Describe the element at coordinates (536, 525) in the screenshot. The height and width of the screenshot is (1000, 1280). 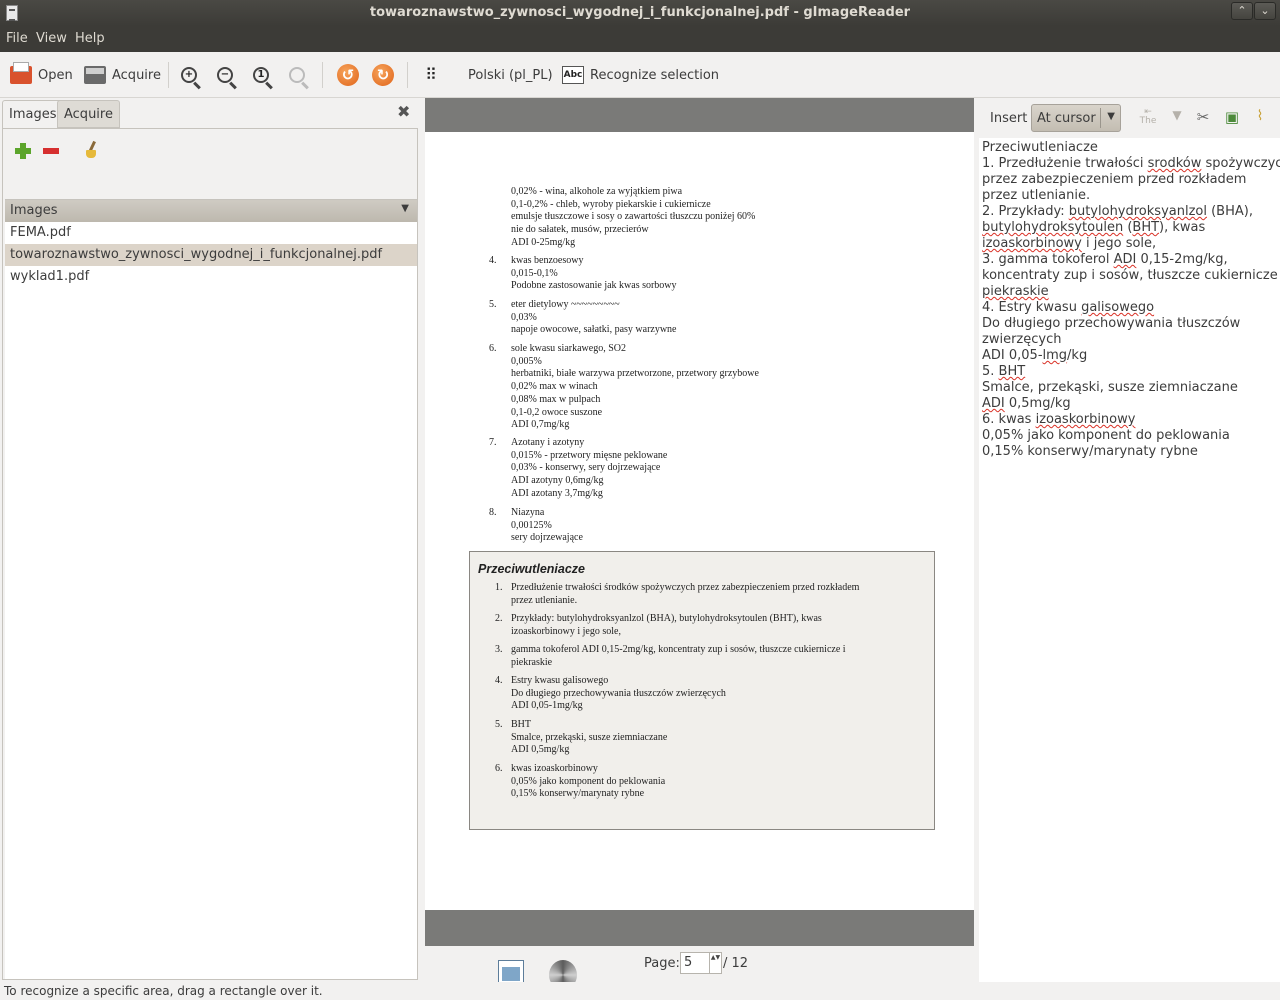
I see `doc-item: 8. Niazyna 0,00125% sery dojrzewające` at that location.